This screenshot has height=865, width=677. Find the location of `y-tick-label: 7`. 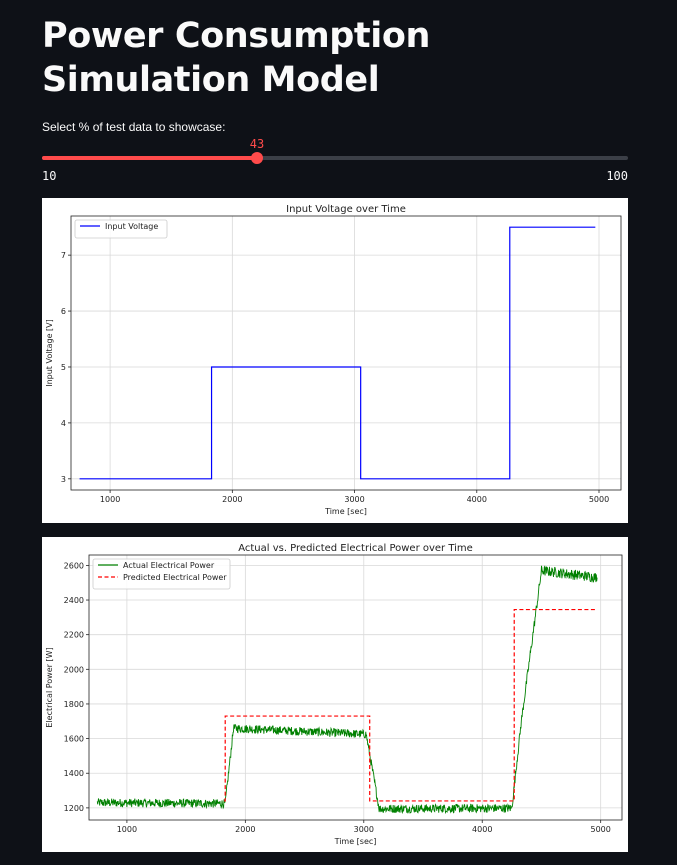

y-tick-label: 7 is located at coordinates (63, 255).